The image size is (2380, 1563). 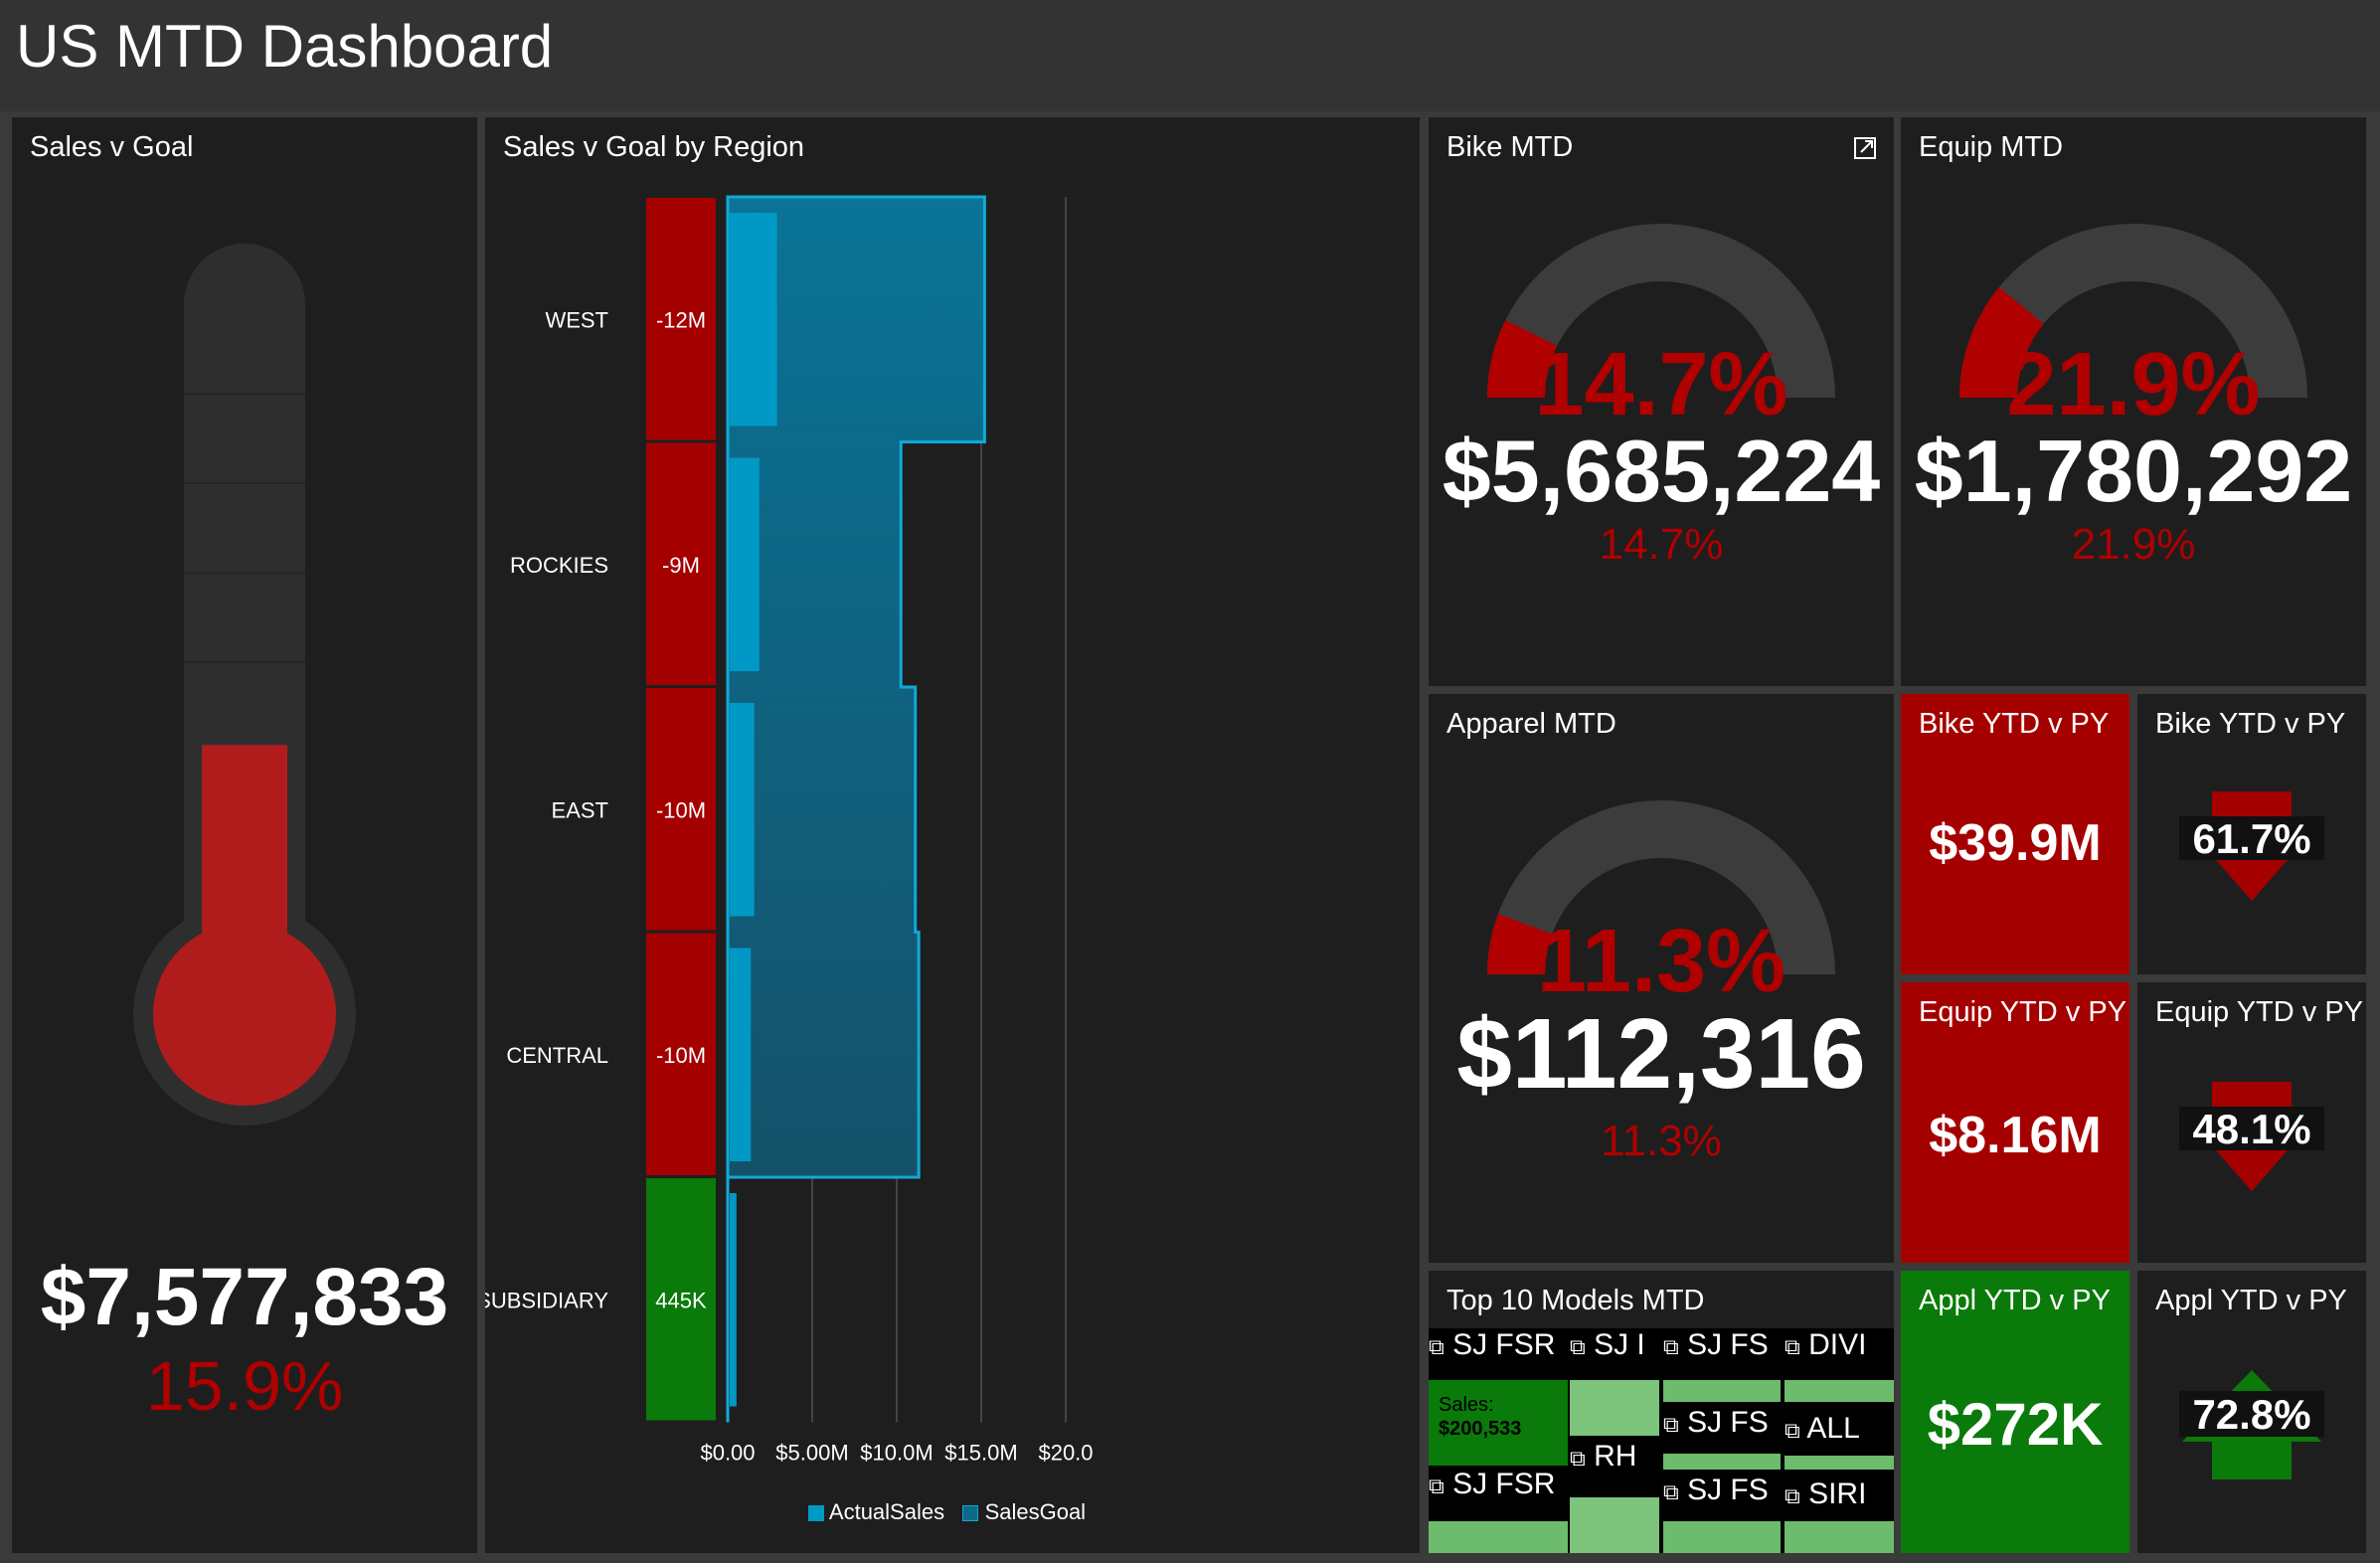 What do you see at coordinates (1190, 55) in the screenshot?
I see `dashboard-header: US MTD Dashboard` at bounding box center [1190, 55].